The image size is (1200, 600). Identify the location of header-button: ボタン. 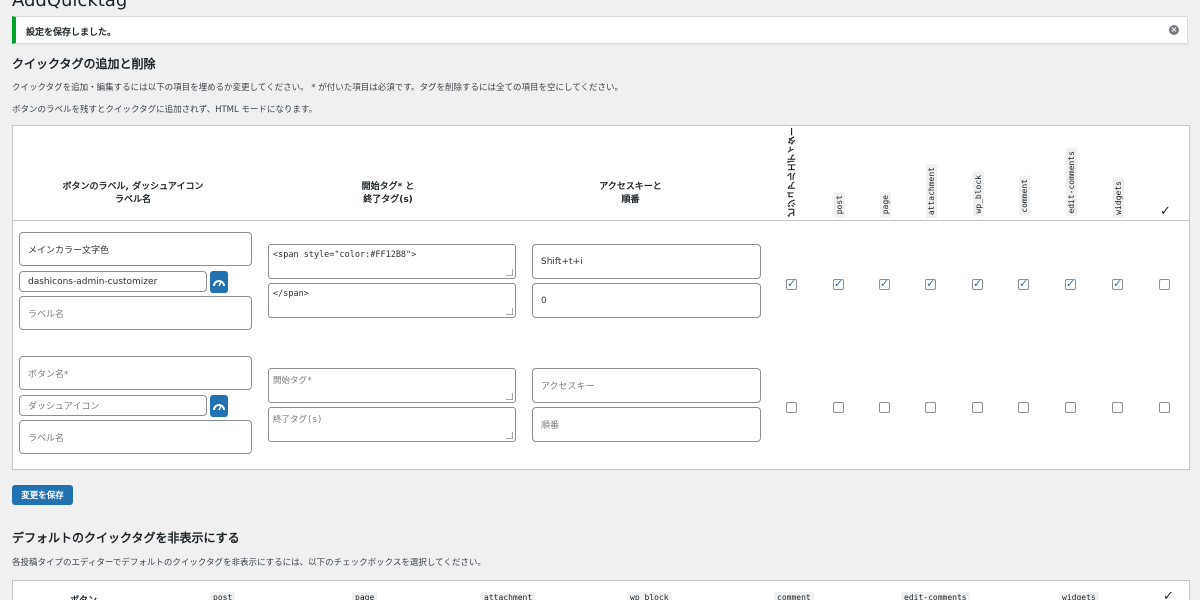
(83, 596).